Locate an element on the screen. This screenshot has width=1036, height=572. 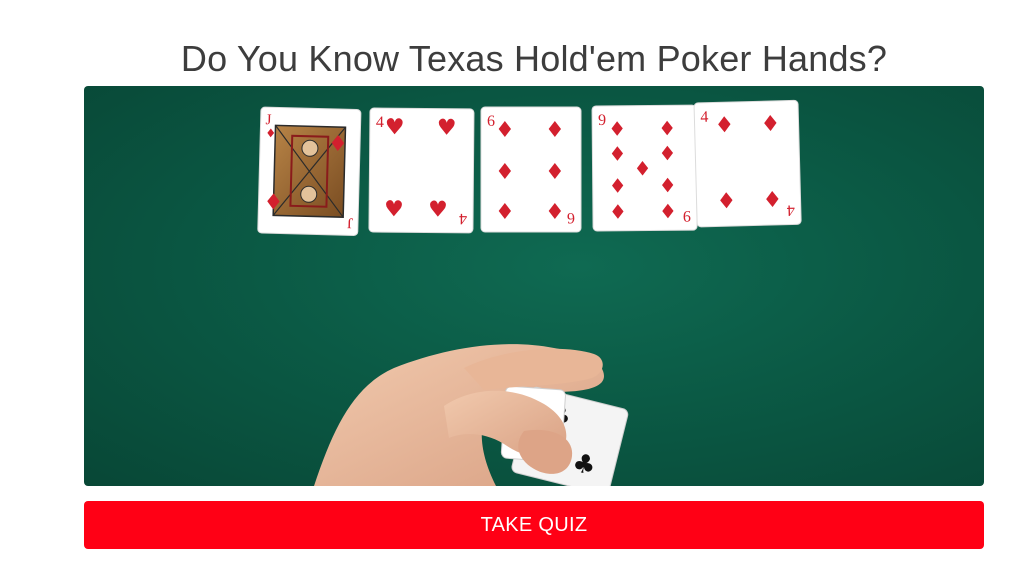
svg-text: 6 is located at coordinates (571, 217).